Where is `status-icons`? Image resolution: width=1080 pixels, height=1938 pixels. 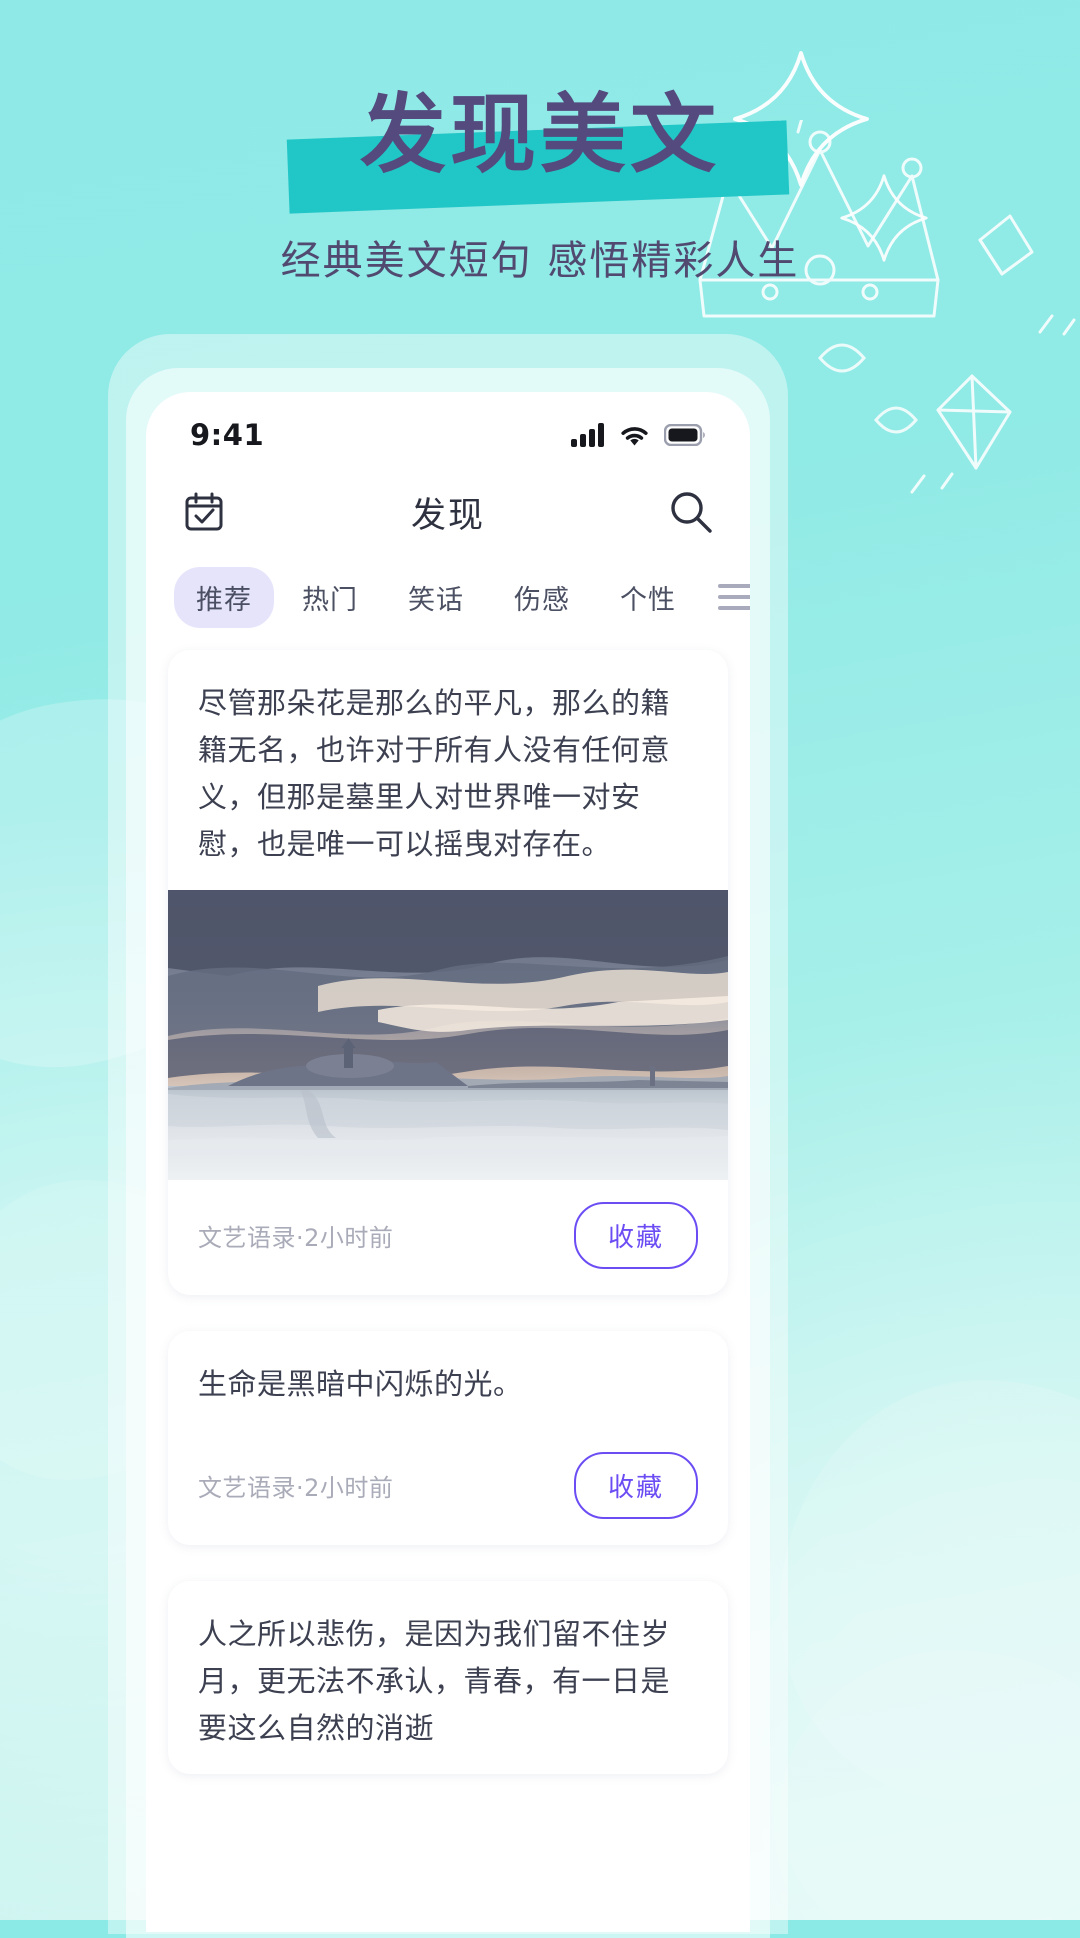
status-icons is located at coordinates (638, 435).